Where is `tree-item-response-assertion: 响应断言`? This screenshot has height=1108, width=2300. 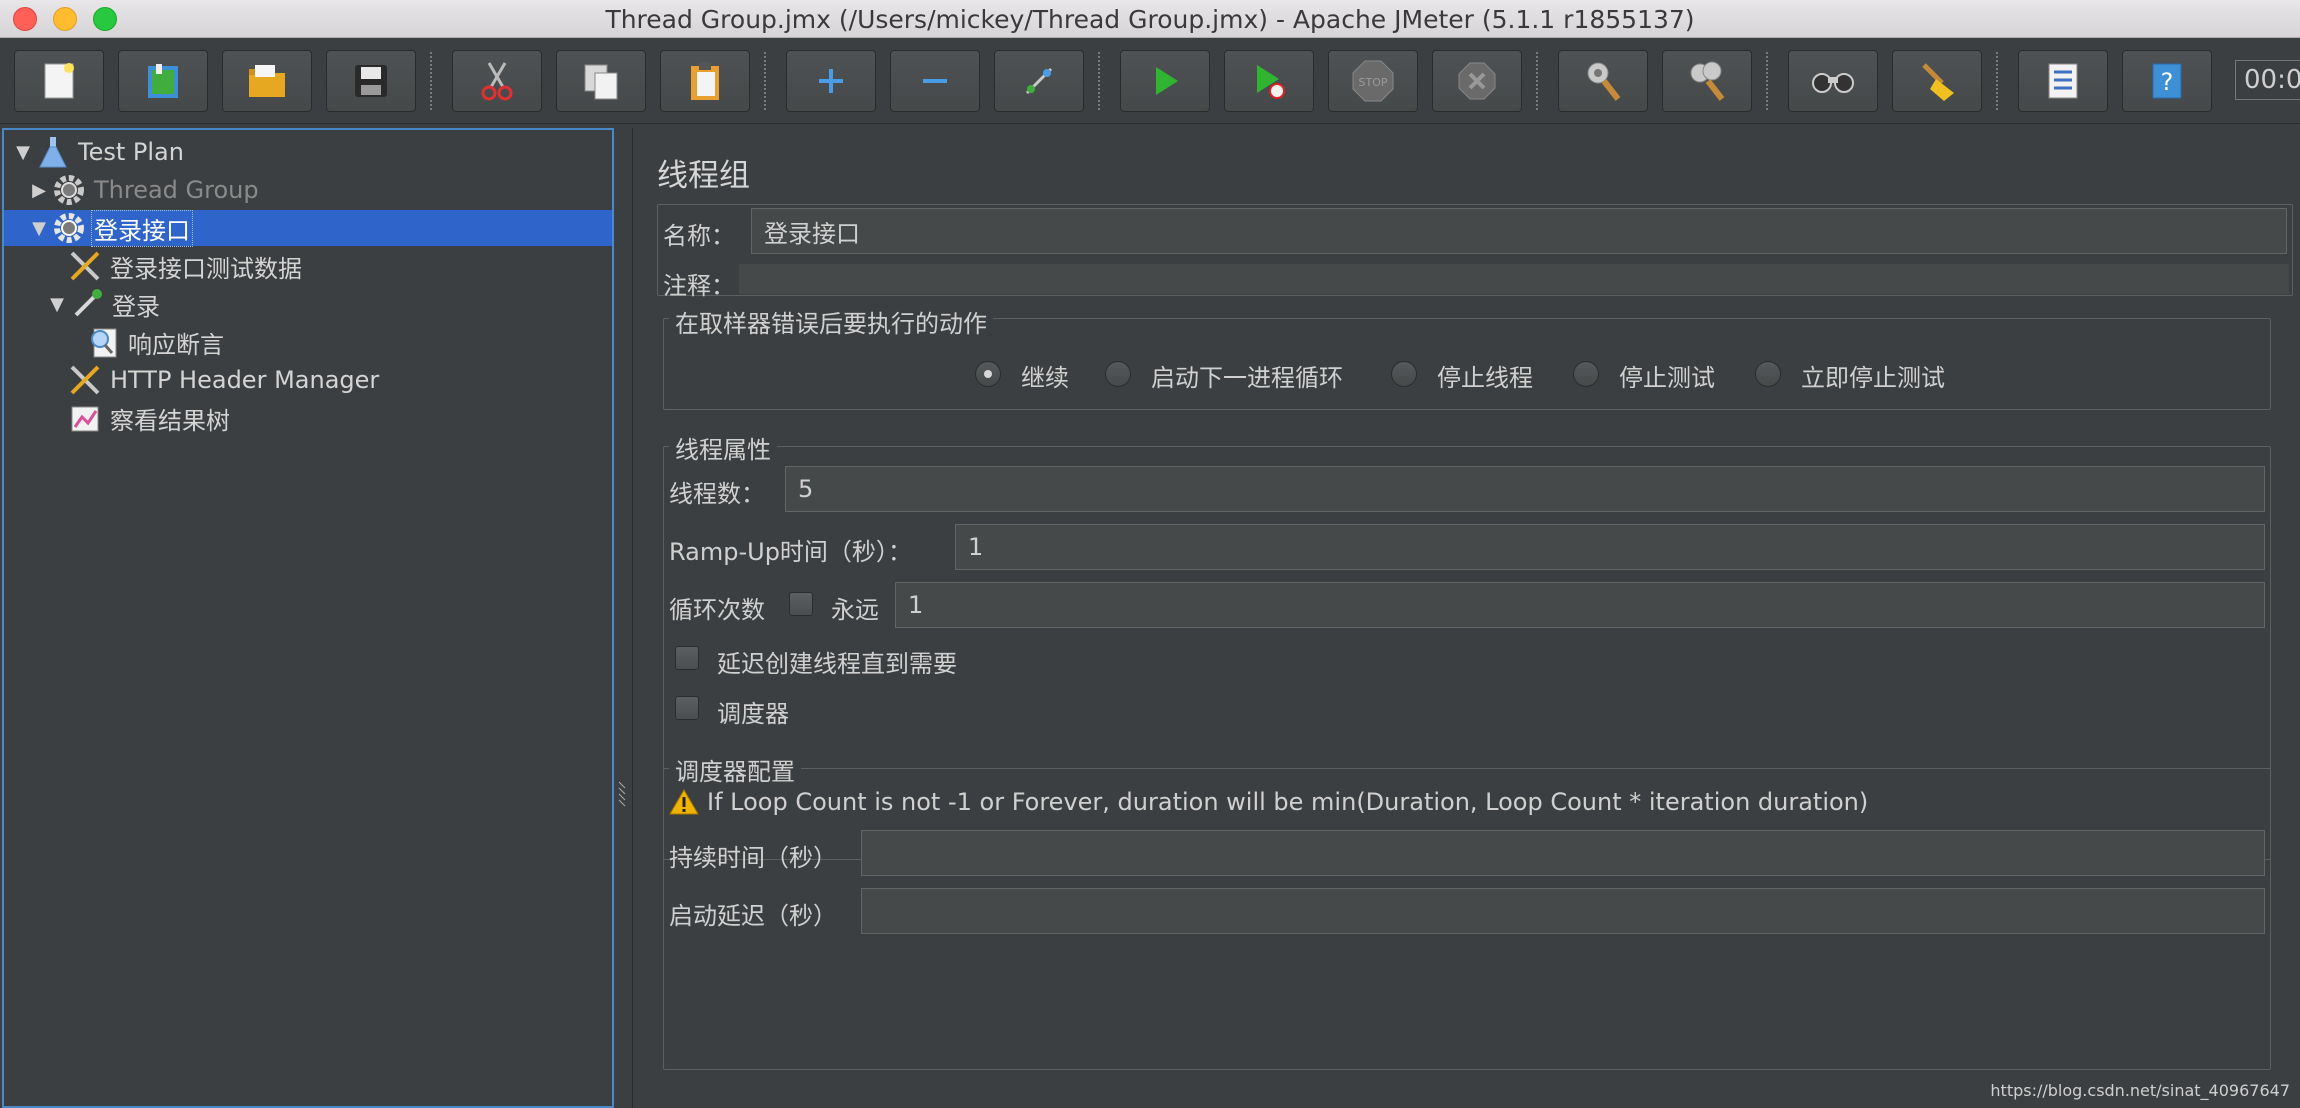 tree-item-response-assertion: 响应断言 is located at coordinates (348, 342).